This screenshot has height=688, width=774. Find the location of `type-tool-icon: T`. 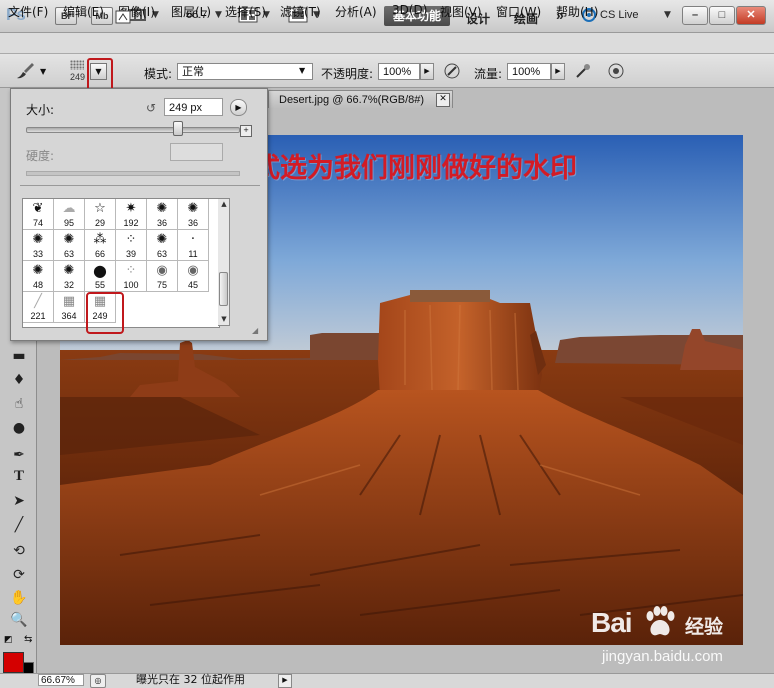

type-tool-icon: T is located at coordinates (19, 478).